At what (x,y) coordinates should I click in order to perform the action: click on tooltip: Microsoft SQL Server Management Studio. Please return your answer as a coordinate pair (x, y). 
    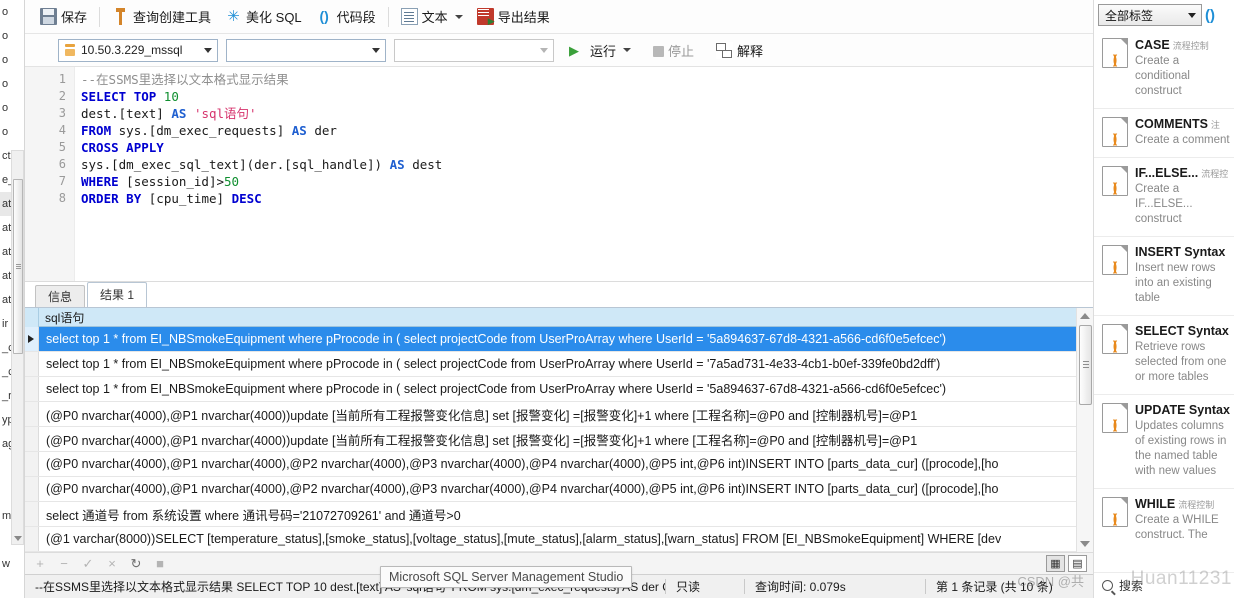
    Looking at the image, I should click on (506, 577).